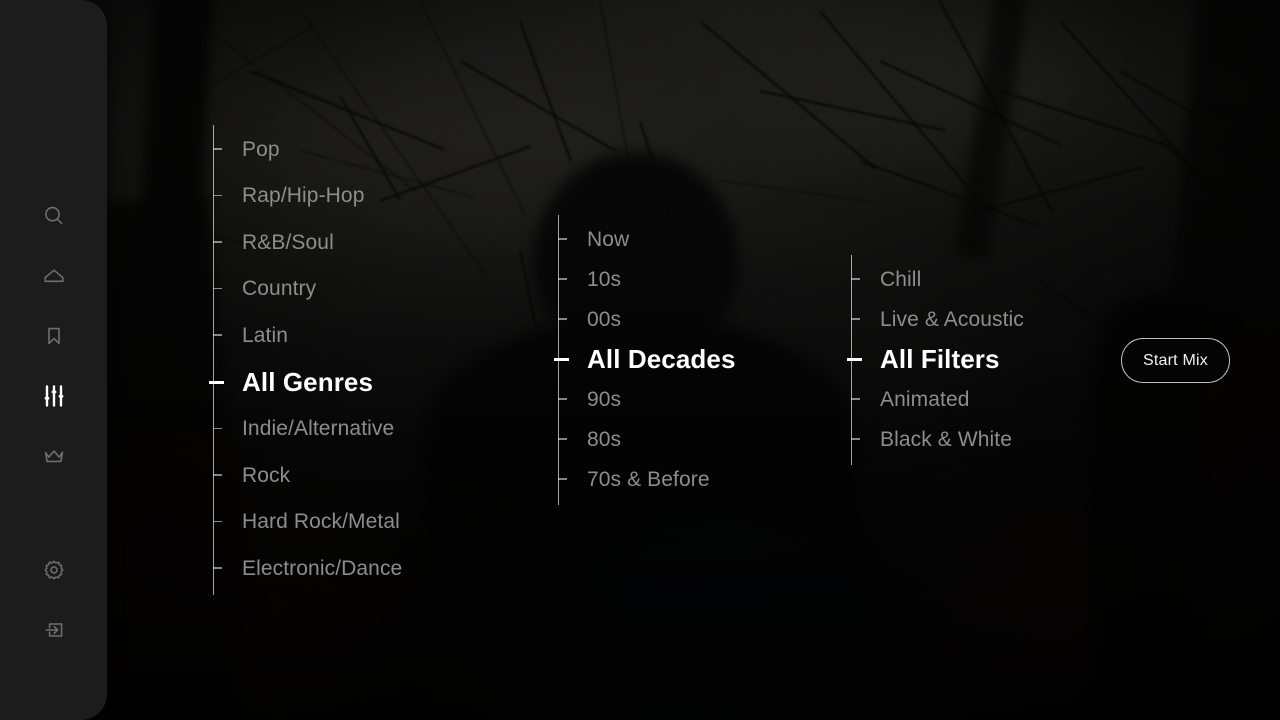  I want to click on option-item: Country, so click(264, 289).